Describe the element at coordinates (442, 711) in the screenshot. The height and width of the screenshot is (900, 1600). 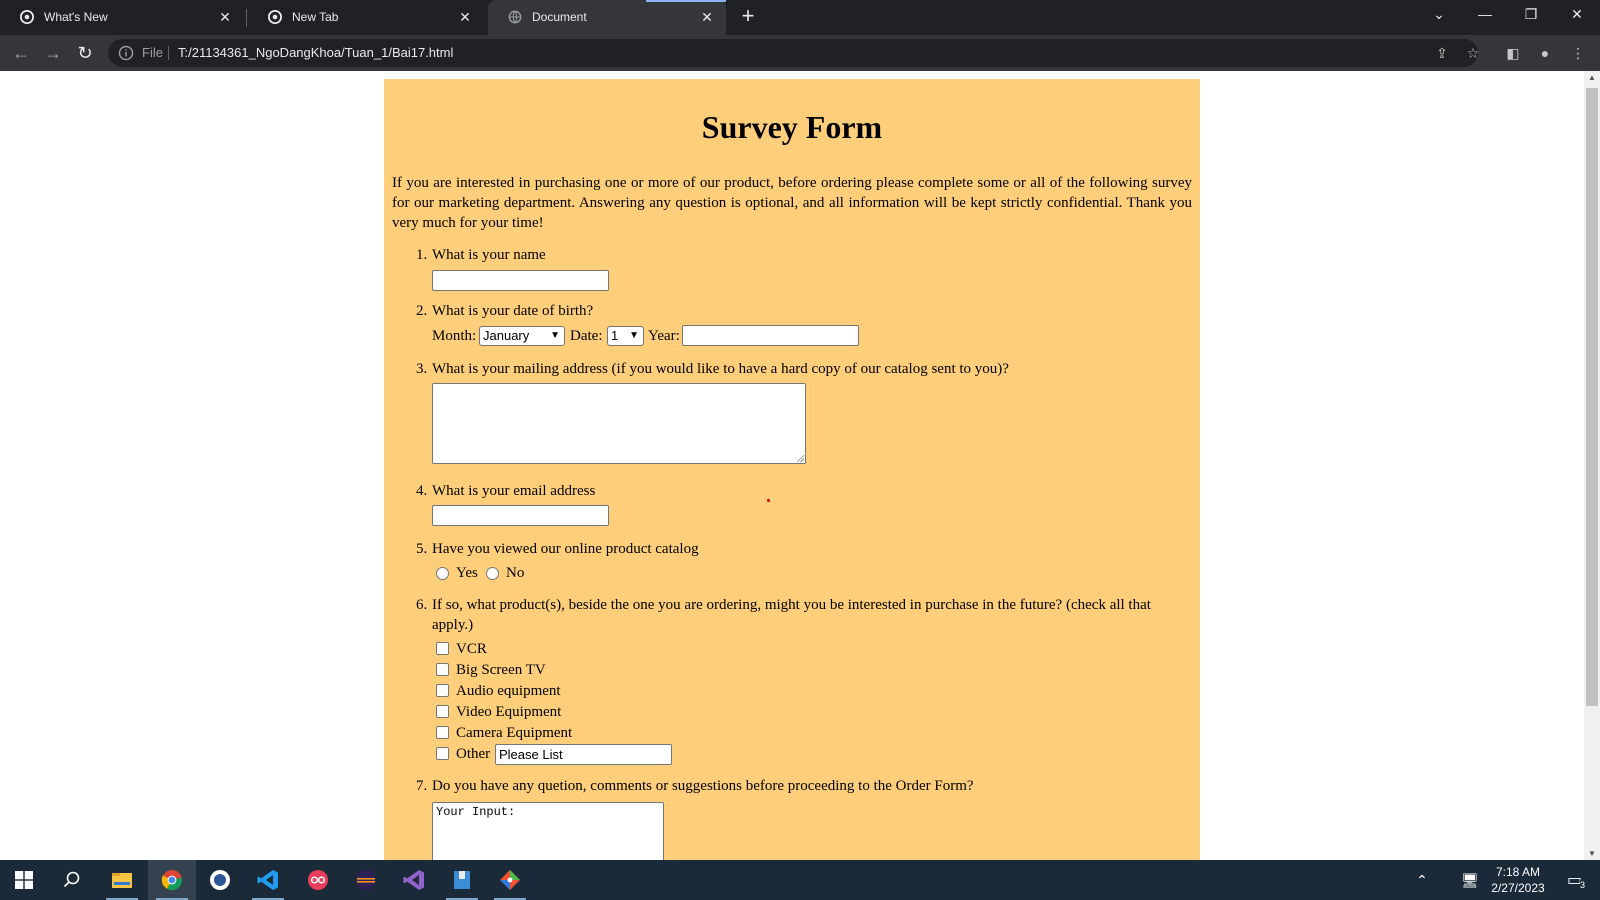
I see `checkbox-video-equipment` at that location.